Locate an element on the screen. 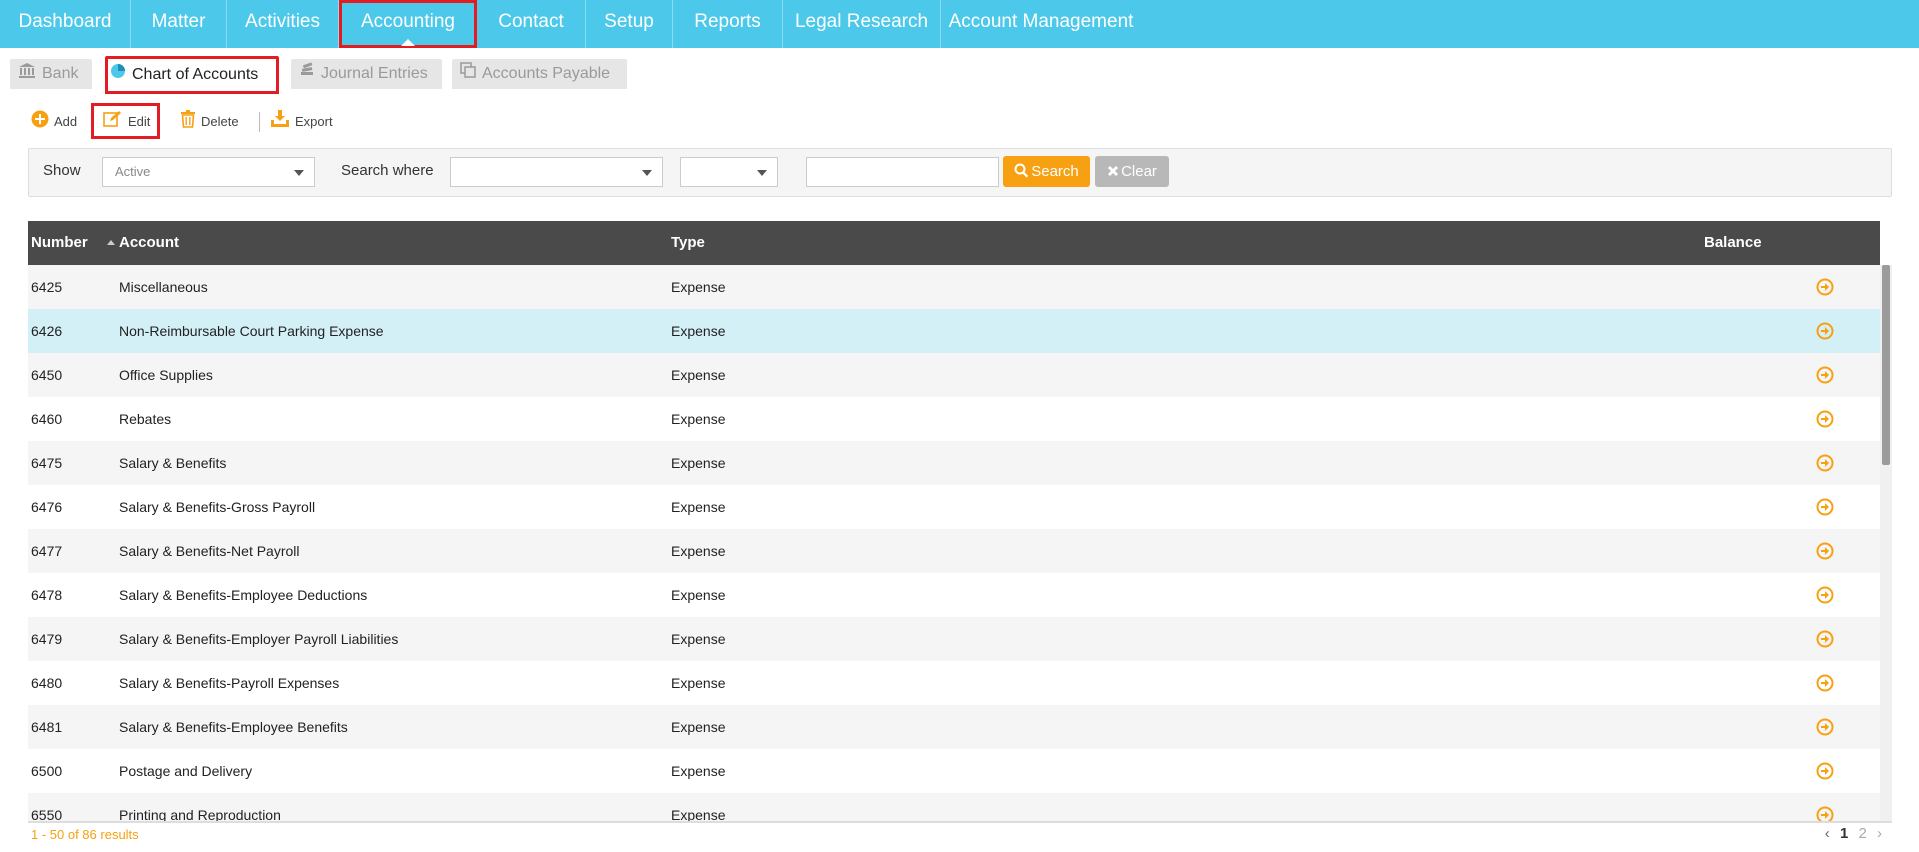 Image resolution: width=1919 pixels, height=852 pixels. delete-button: Delete is located at coordinates (209, 121).